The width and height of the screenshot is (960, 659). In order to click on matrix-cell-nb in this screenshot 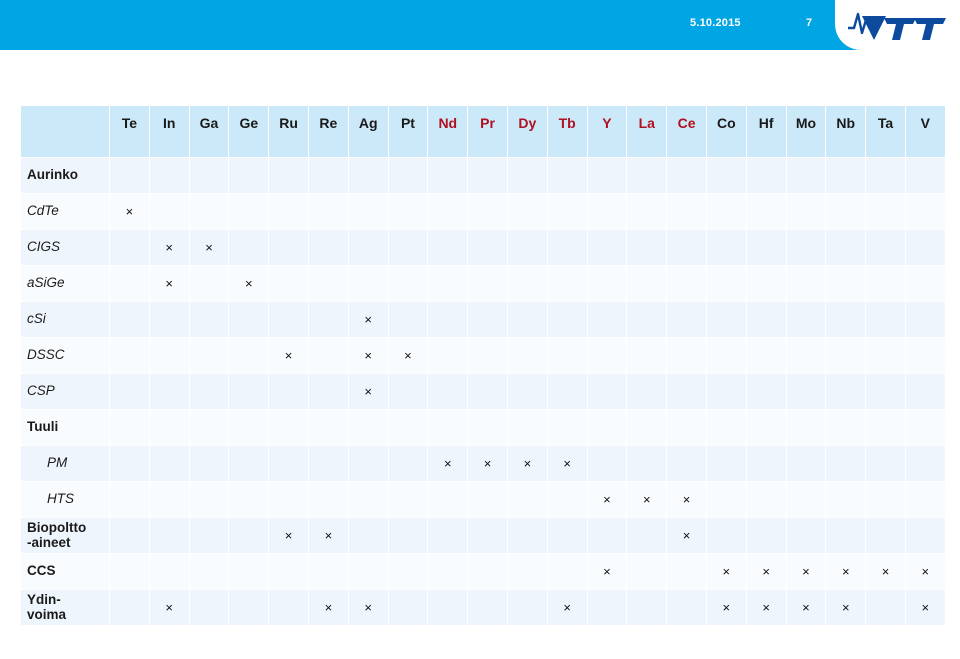, I will do `click(846, 427)`.